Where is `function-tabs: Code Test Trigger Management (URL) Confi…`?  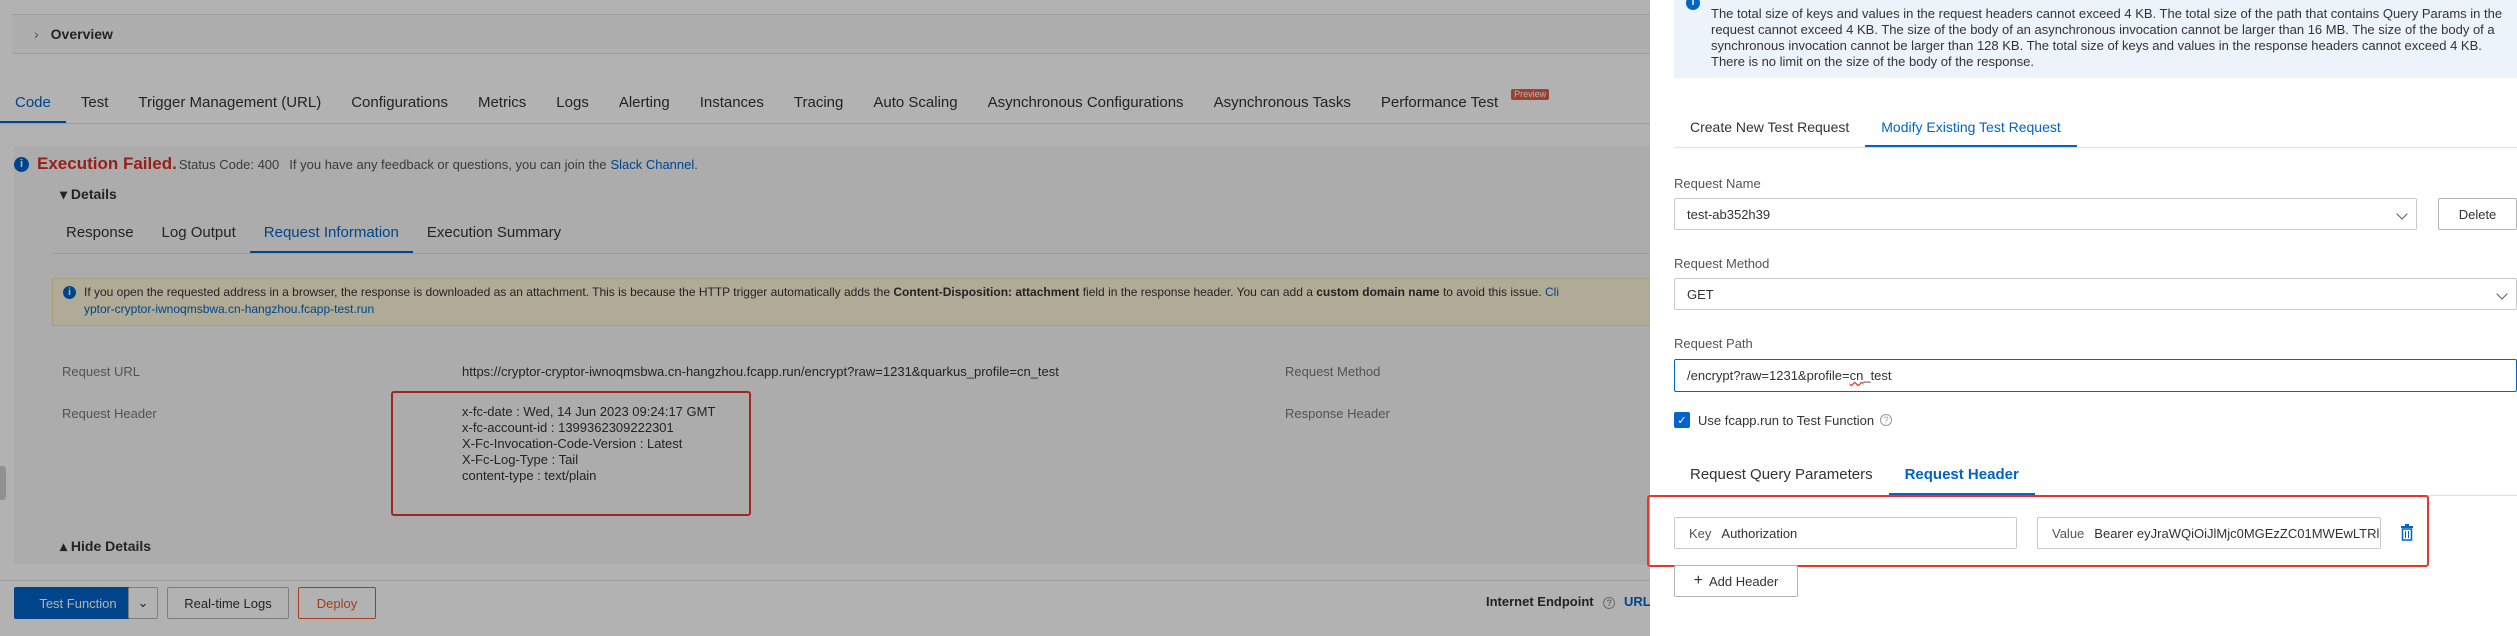
function-tabs: Code Test Trigger Management (URL) Confi… is located at coordinates (825, 104).